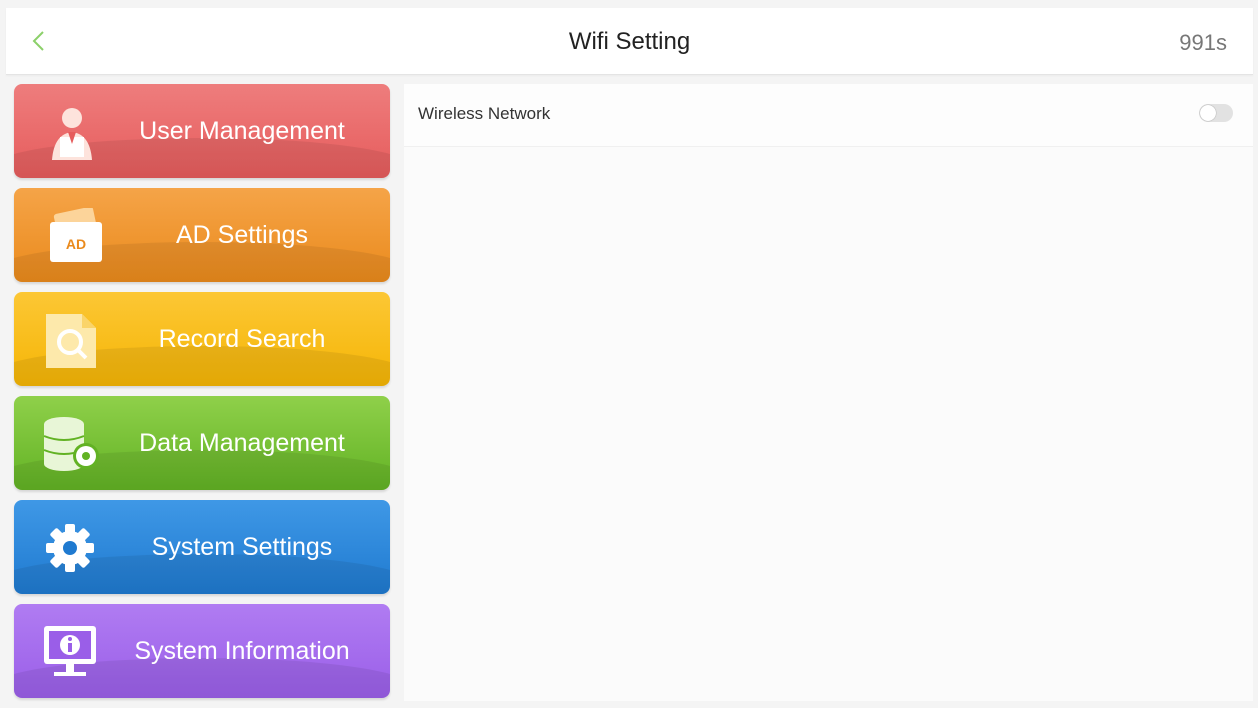 This screenshot has width=1258, height=708. Describe the element at coordinates (1203, 42) in the screenshot. I see `countdown-timer: 991s` at that location.